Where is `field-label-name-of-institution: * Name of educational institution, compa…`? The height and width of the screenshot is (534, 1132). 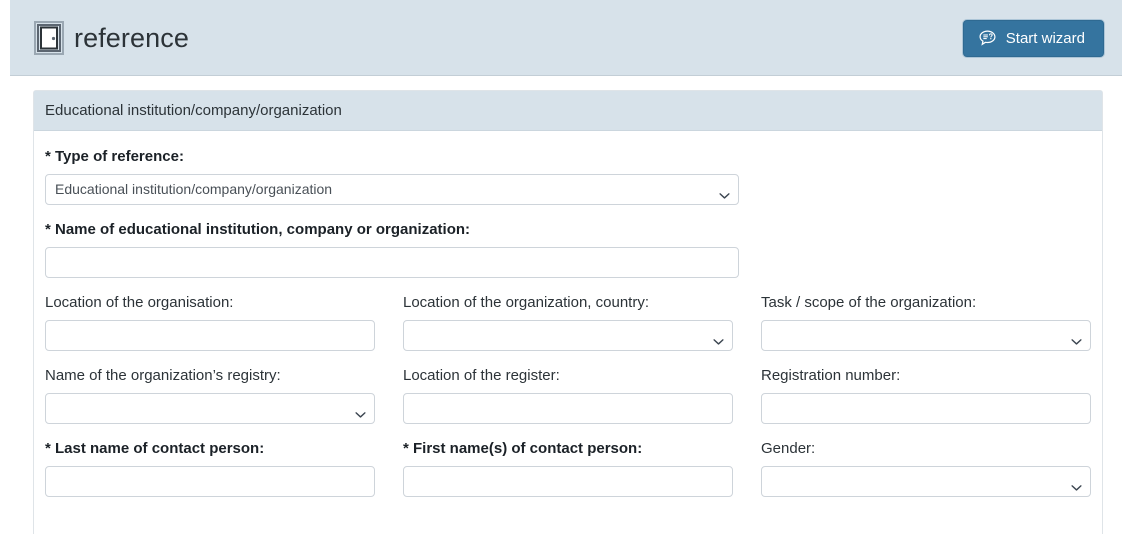
field-label-name-of-institution: * Name of educational institution, compa… is located at coordinates (258, 229).